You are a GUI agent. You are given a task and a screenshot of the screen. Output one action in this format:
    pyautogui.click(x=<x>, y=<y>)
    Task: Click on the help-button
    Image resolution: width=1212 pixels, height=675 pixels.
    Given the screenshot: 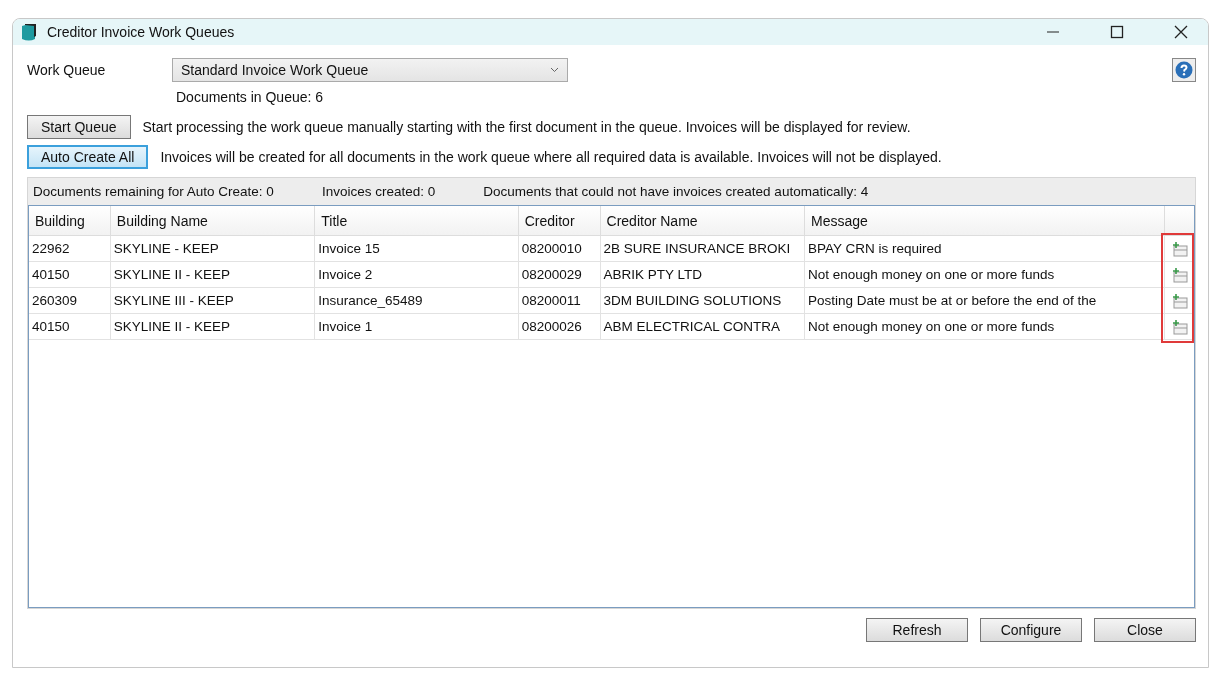 What is the action you would take?
    pyautogui.click(x=1184, y=70)
    